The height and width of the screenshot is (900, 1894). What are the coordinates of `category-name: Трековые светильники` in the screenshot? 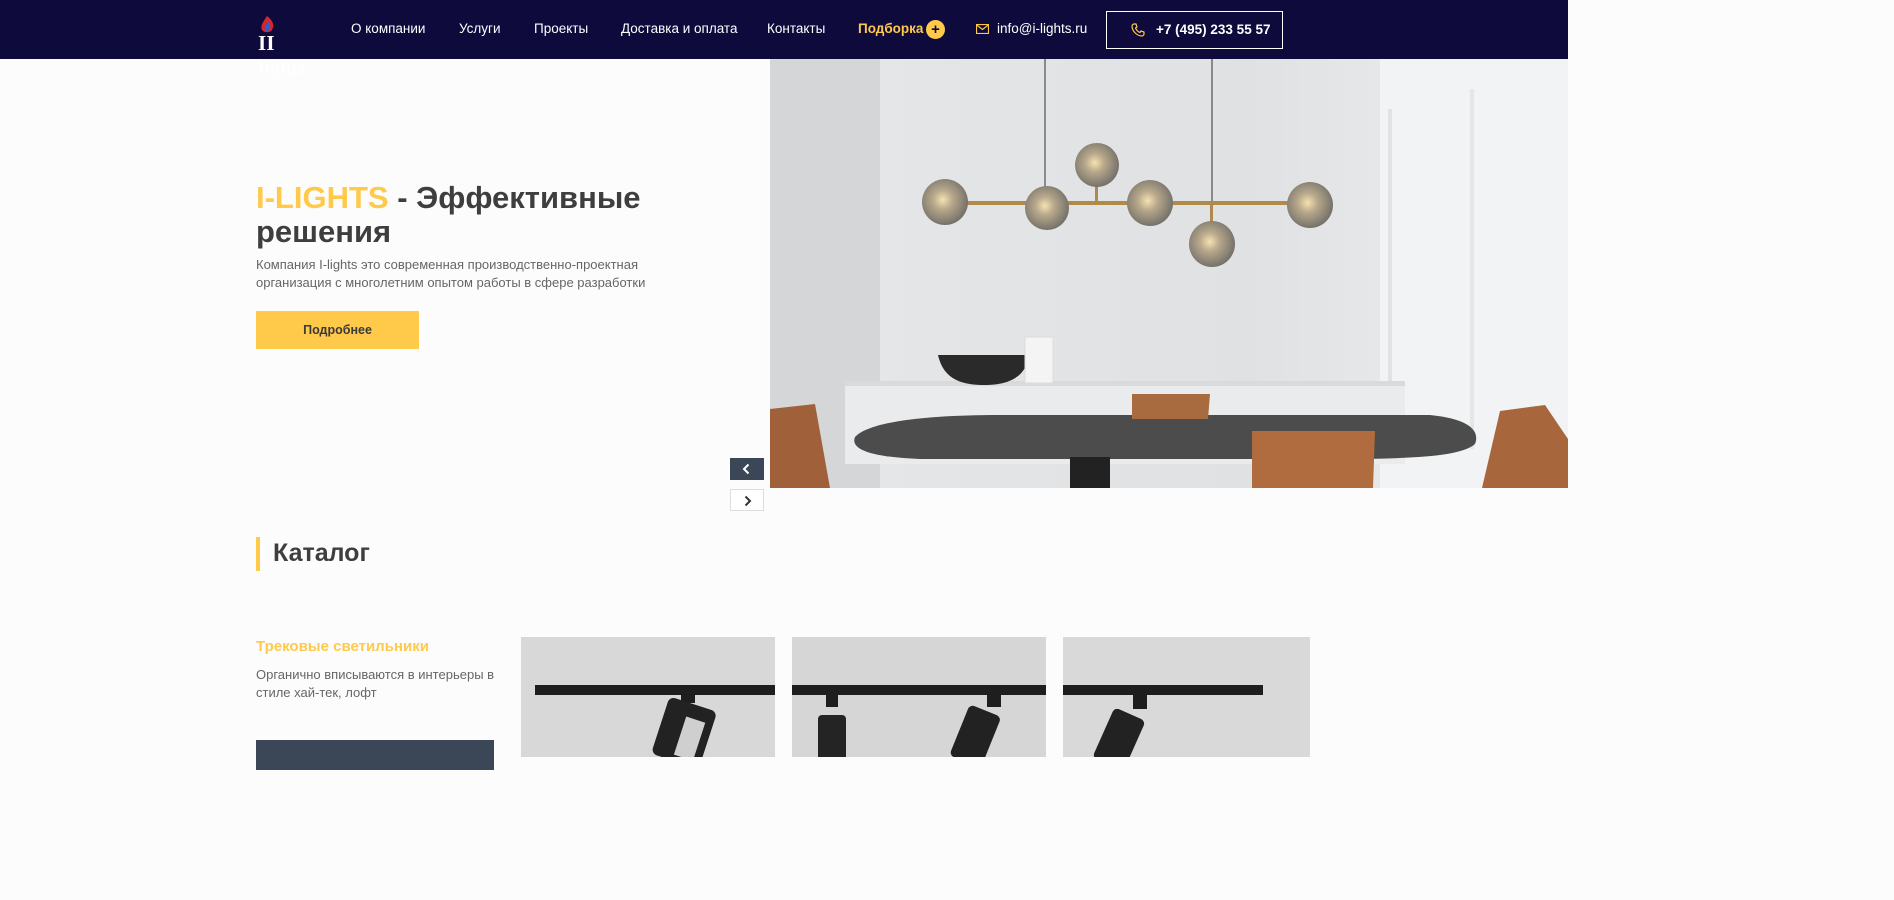 It's located at (342, 646).